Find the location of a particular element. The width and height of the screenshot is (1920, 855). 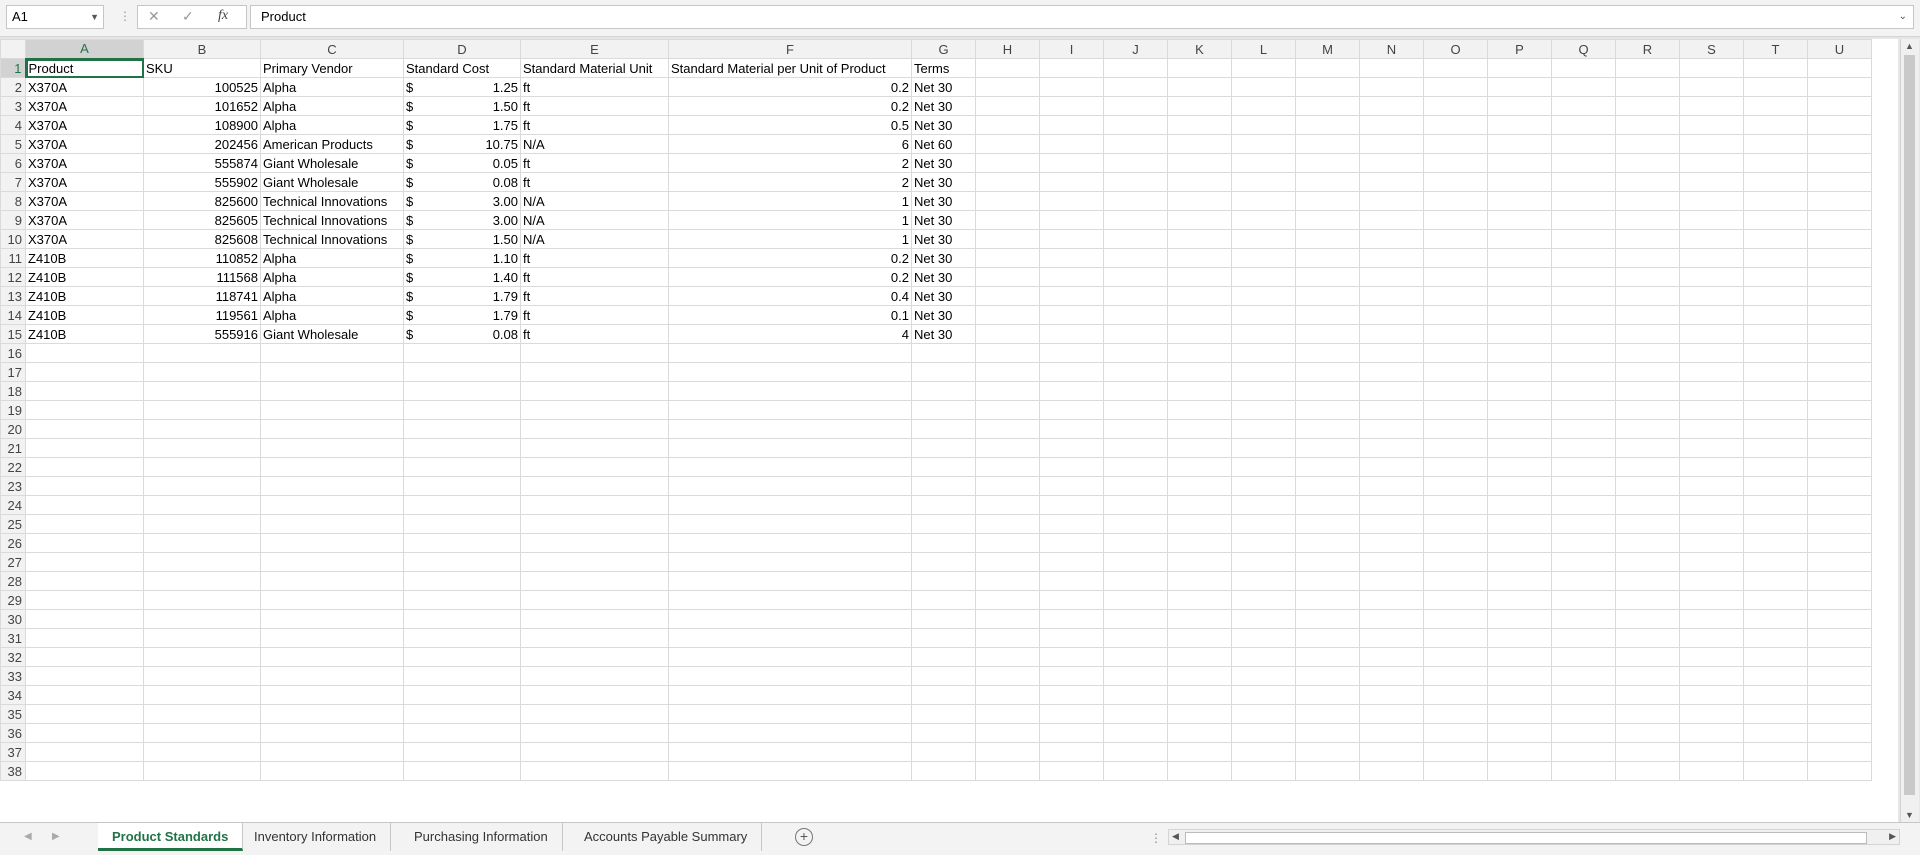

cell: $1.25 is located at coordinates (462, 87).